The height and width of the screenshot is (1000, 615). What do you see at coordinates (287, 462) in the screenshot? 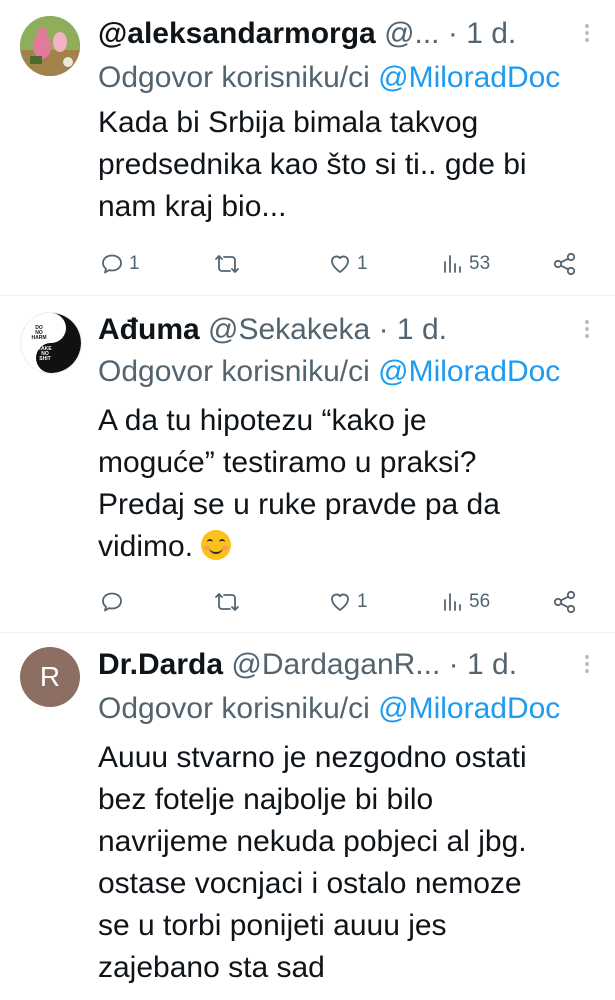
I see `tweet-text-line: moguće” testiramo u praksi?` at bounding box center [287, 462].